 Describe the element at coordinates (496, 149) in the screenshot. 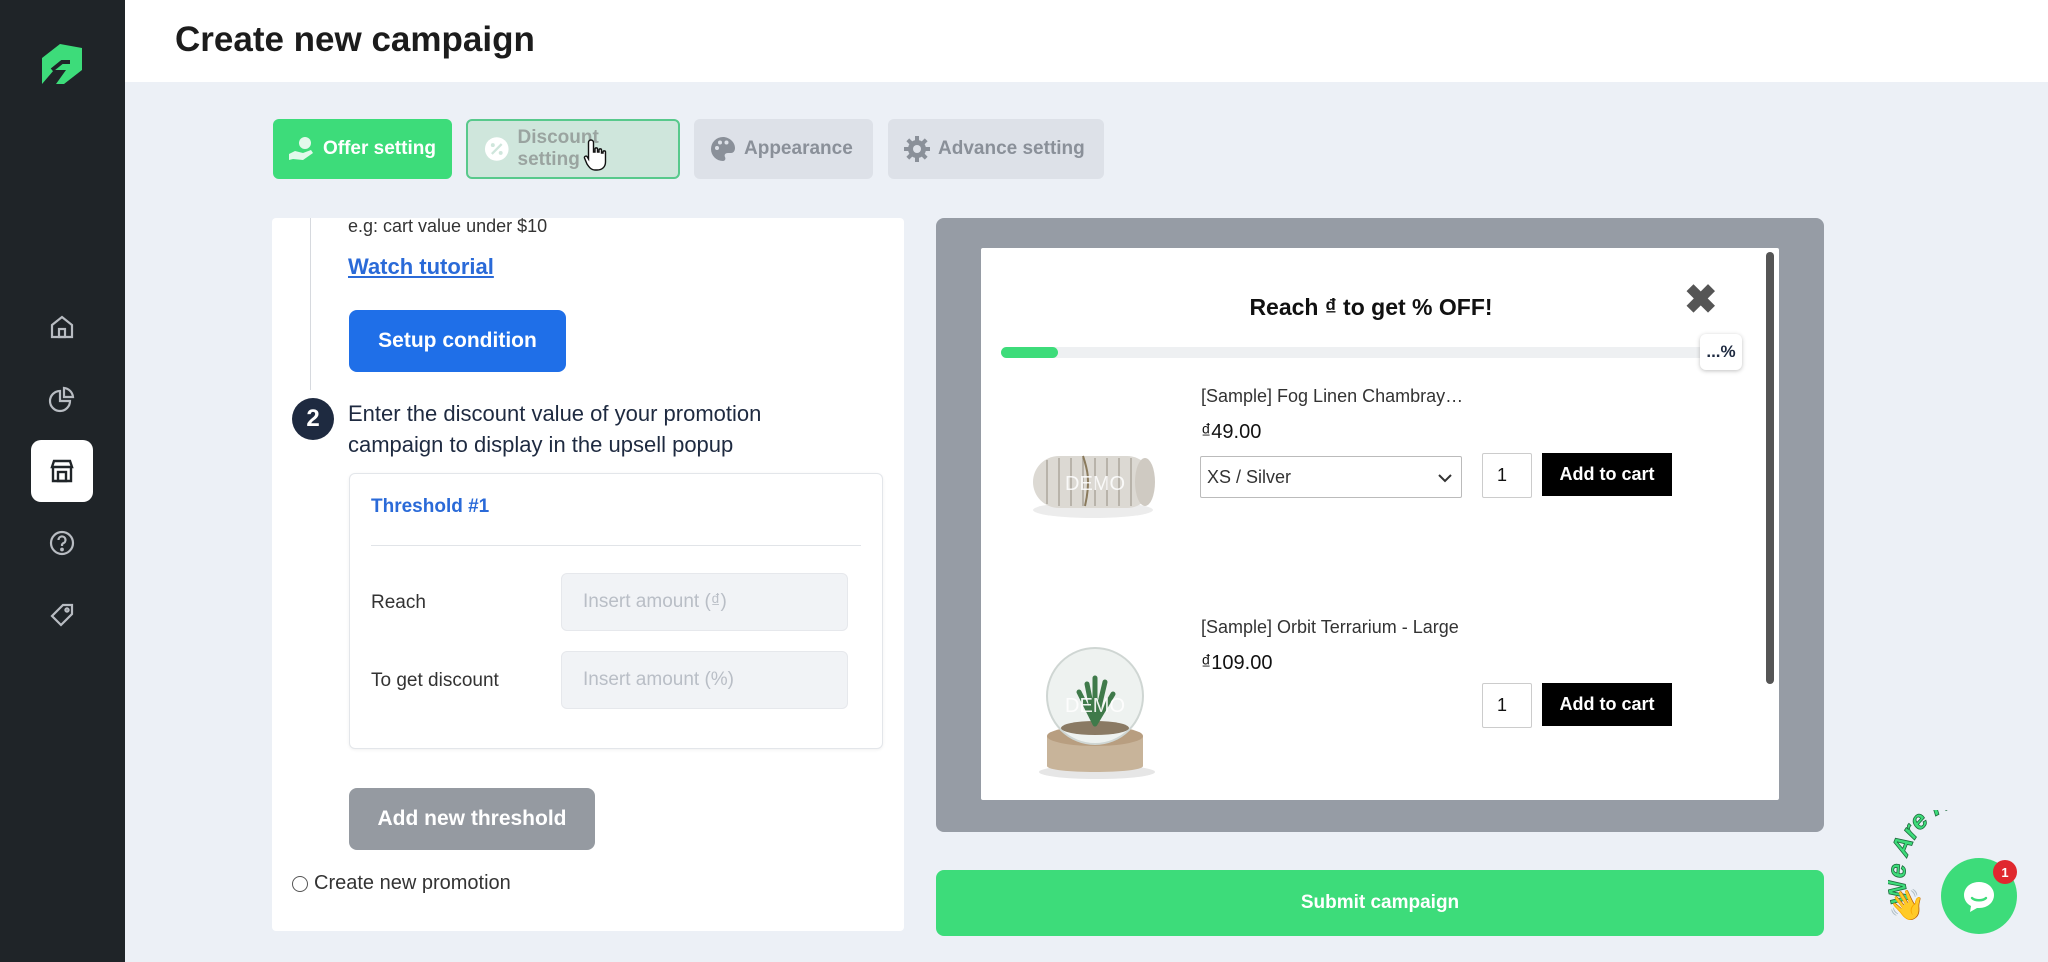

I see `percent-badge-icon` at that location.